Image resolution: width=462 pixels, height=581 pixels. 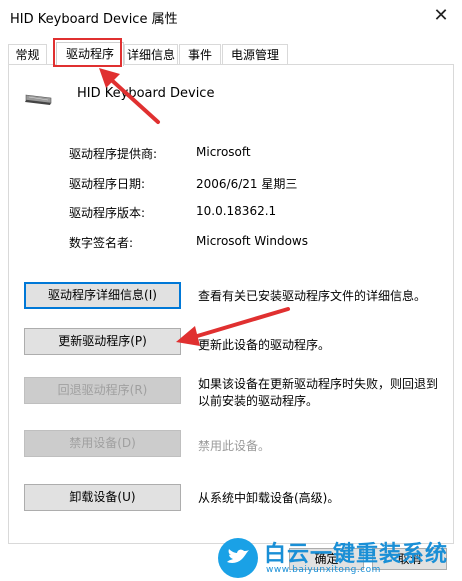 What do you see at coordinates (252, 241) in the screenshot?
I see `digital-signer-value: Microsoft Windows` at bounding box center [252, 241].